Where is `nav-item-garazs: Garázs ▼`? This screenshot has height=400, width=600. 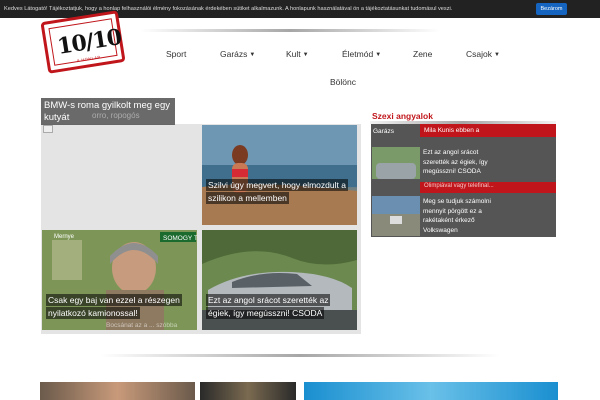
nav-item-garazs: Garázs ▼ is located at coordinates (237, 54).